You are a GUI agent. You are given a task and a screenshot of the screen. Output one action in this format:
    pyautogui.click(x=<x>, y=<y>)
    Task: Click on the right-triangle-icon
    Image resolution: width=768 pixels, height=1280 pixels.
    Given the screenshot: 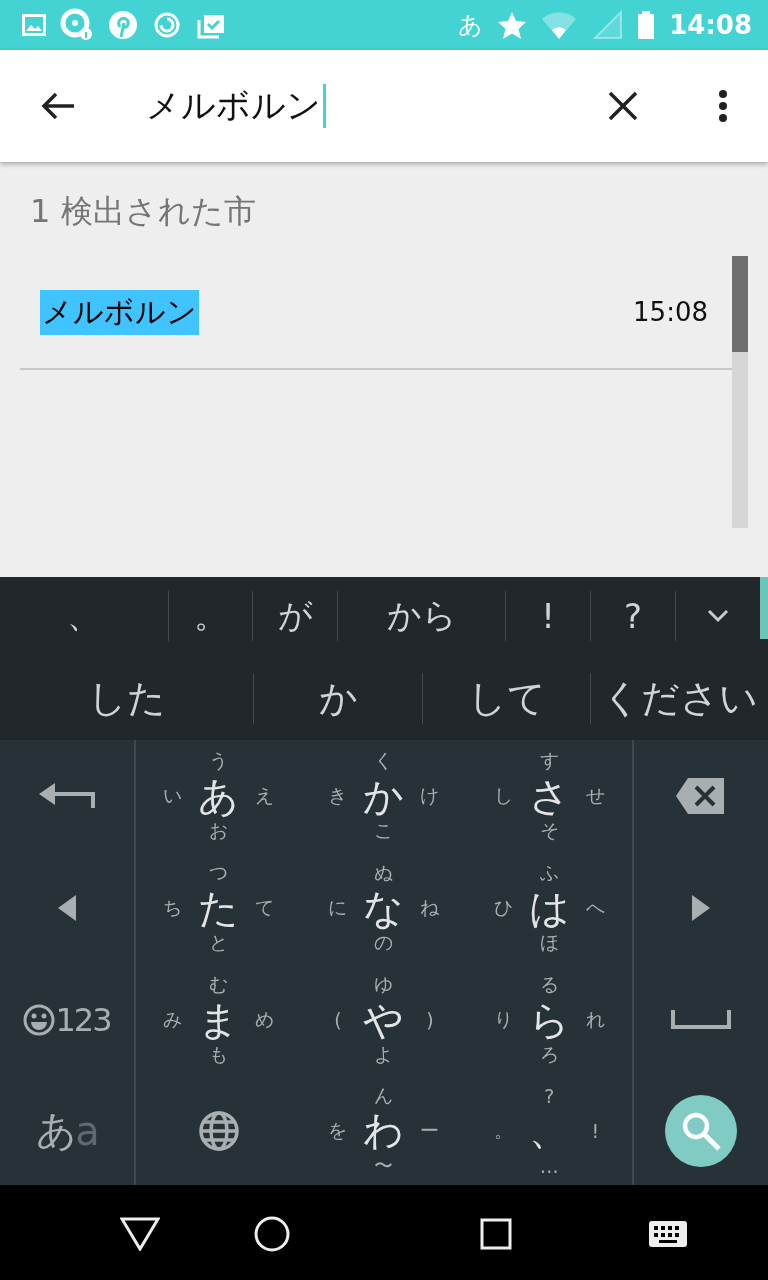 What is the action you would take?
    pyautogui.click(x=701, y=908)
    